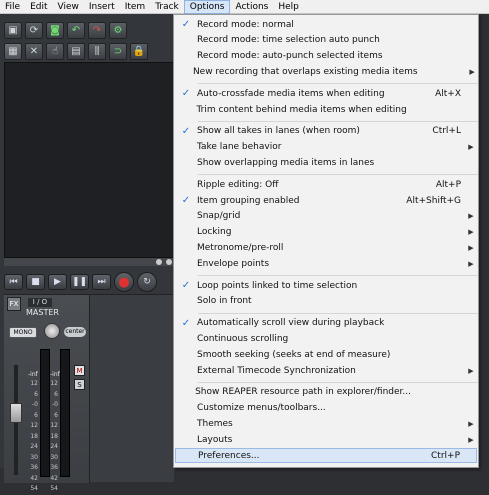 This screenshot has width=489, height=495. I want to click on menu-item-item-grouping-enabled: ✓ Item grouping enabled Alt+Shift+G, so click(326, 200).